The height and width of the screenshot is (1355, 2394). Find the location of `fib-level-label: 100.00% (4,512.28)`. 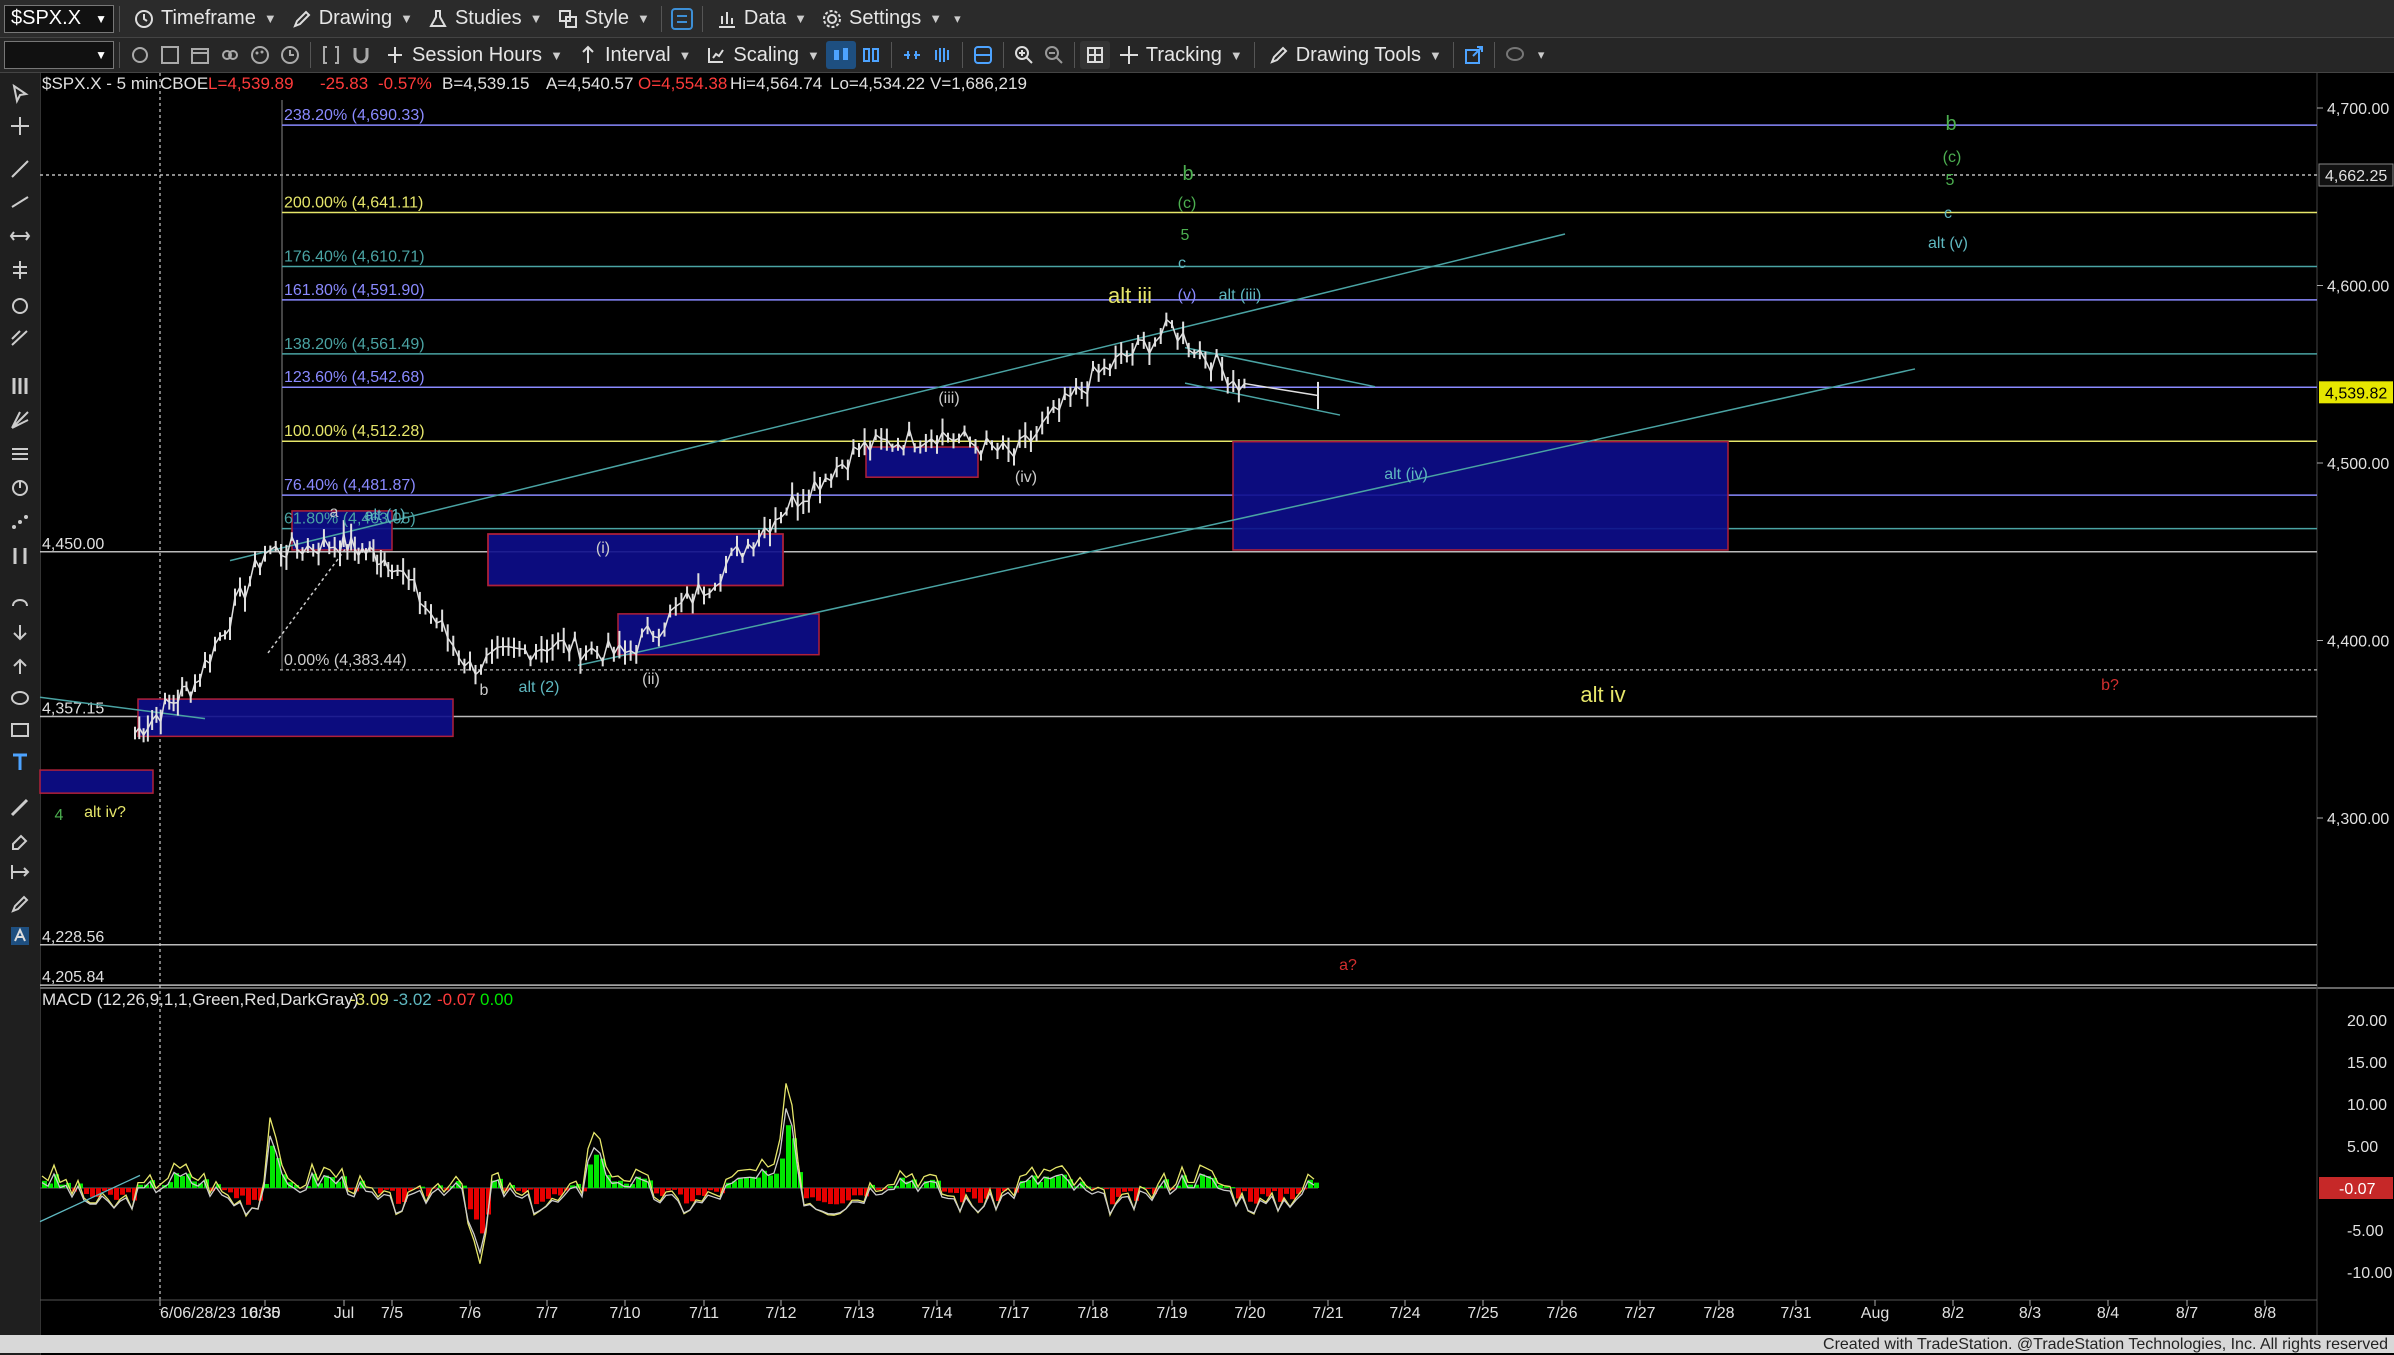

fib-level-label: 100.00% (4,512.28) is located at coordinates (354, 431).